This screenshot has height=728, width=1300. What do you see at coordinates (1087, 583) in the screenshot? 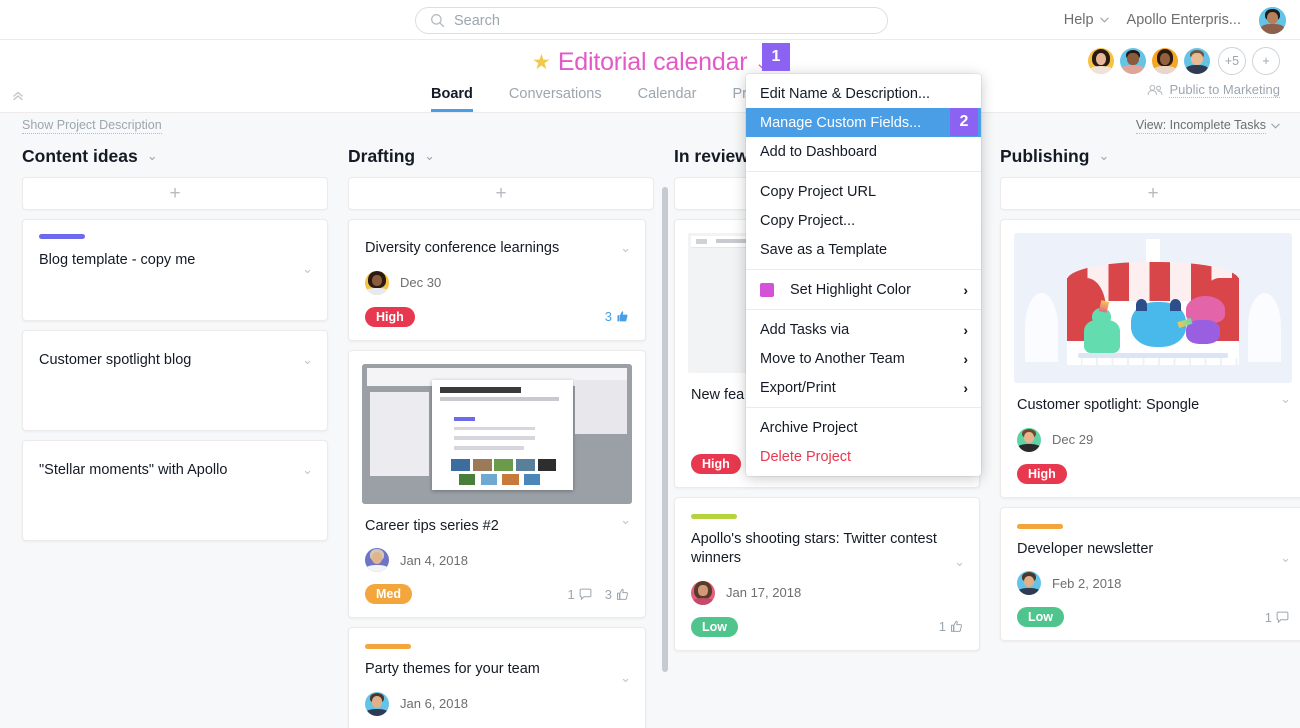
I see `due-date: Feb 2, 2018` at bounding box center [1087, 583].